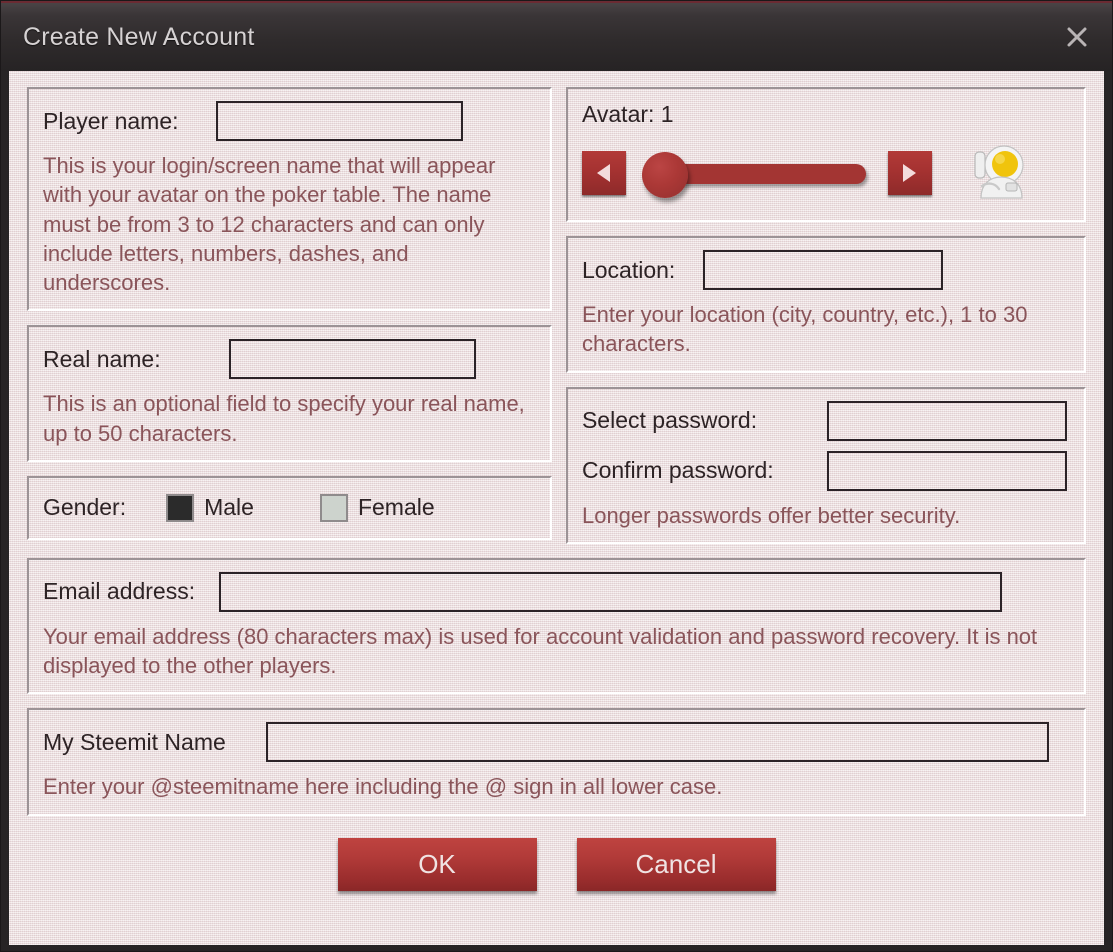  What do you see at coordinates (229, 507) in the screenshot?
I see `gender-male-label: Male` at bounding box center [229, 507].